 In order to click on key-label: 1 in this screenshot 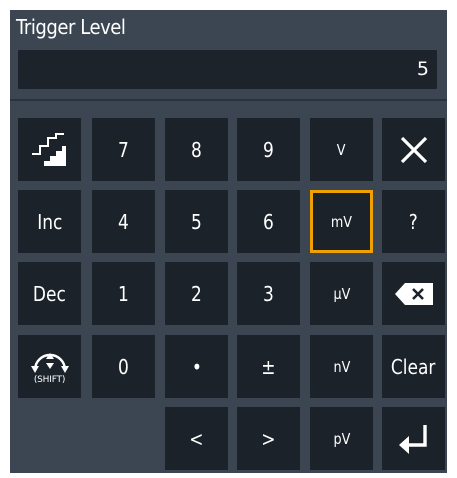, I will do `click(123, 293)`.